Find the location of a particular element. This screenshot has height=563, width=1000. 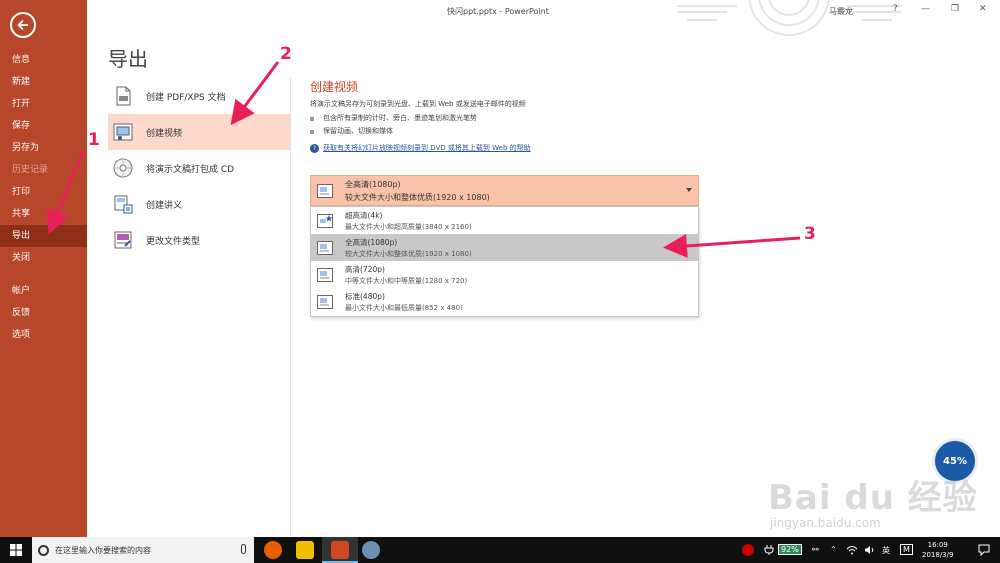

taskbar-search-box: 在这里输入你要搜索的内容 is located at coordinates (143, 550).